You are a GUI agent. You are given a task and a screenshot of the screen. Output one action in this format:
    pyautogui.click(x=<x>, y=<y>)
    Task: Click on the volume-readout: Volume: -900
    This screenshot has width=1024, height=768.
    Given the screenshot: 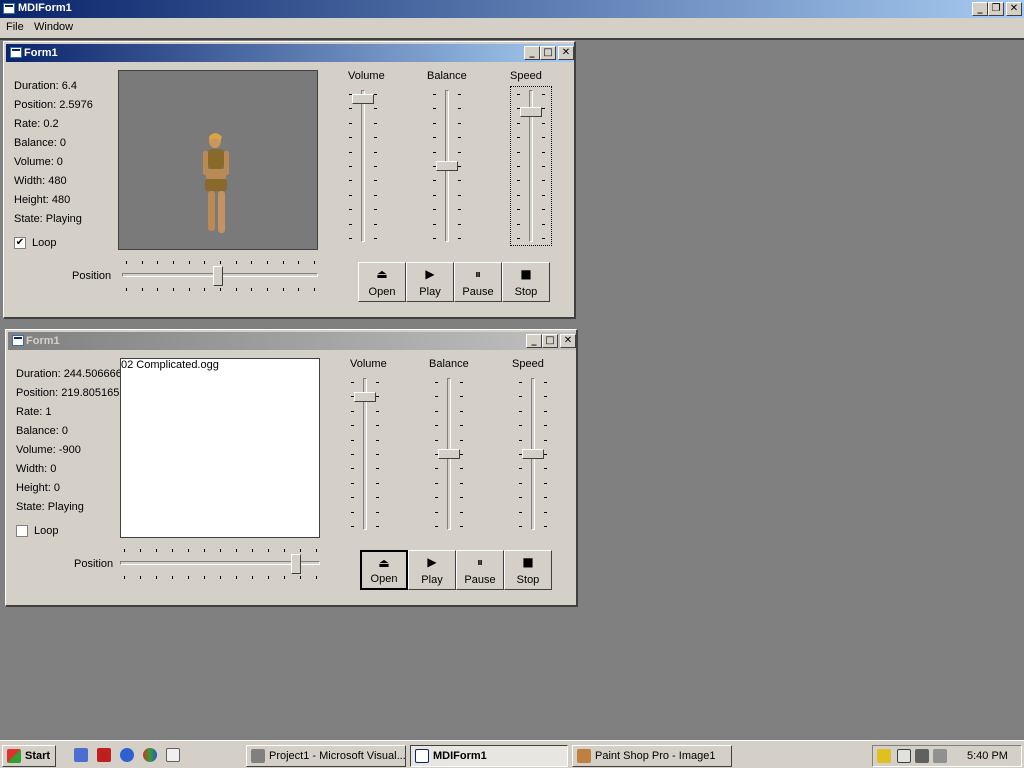 What is the action you would take?
    pyautogui.click(x=48, y=450)
    